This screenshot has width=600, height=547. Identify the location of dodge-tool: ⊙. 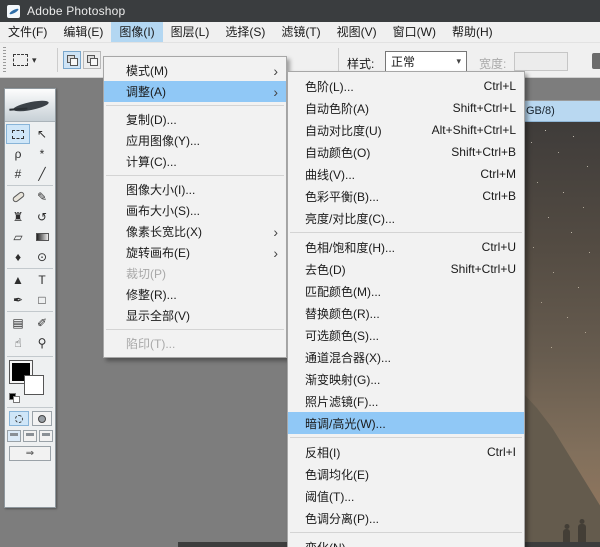
(42, 257).